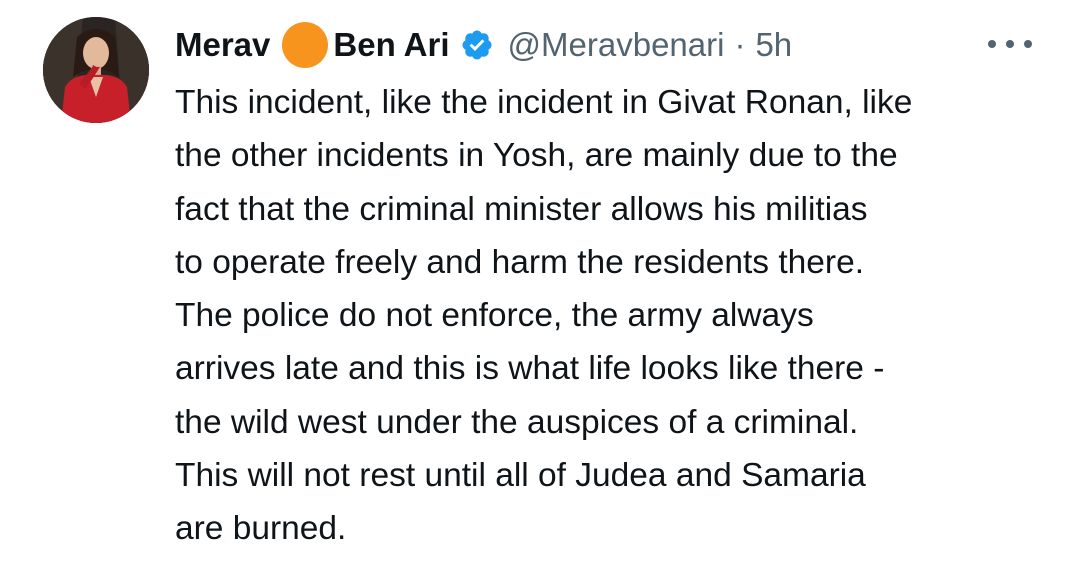 The width and height of the screenshot is (1080, 571). I want to click on more-options-icon, so click(1010, 44).